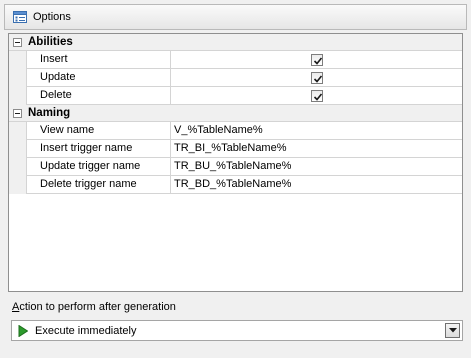 This screenshot has width=471, height=358. What do you see at coordinates (98, 60) in the screenshot?
I see `property-name: Insert` at bounding box center [98, 60].